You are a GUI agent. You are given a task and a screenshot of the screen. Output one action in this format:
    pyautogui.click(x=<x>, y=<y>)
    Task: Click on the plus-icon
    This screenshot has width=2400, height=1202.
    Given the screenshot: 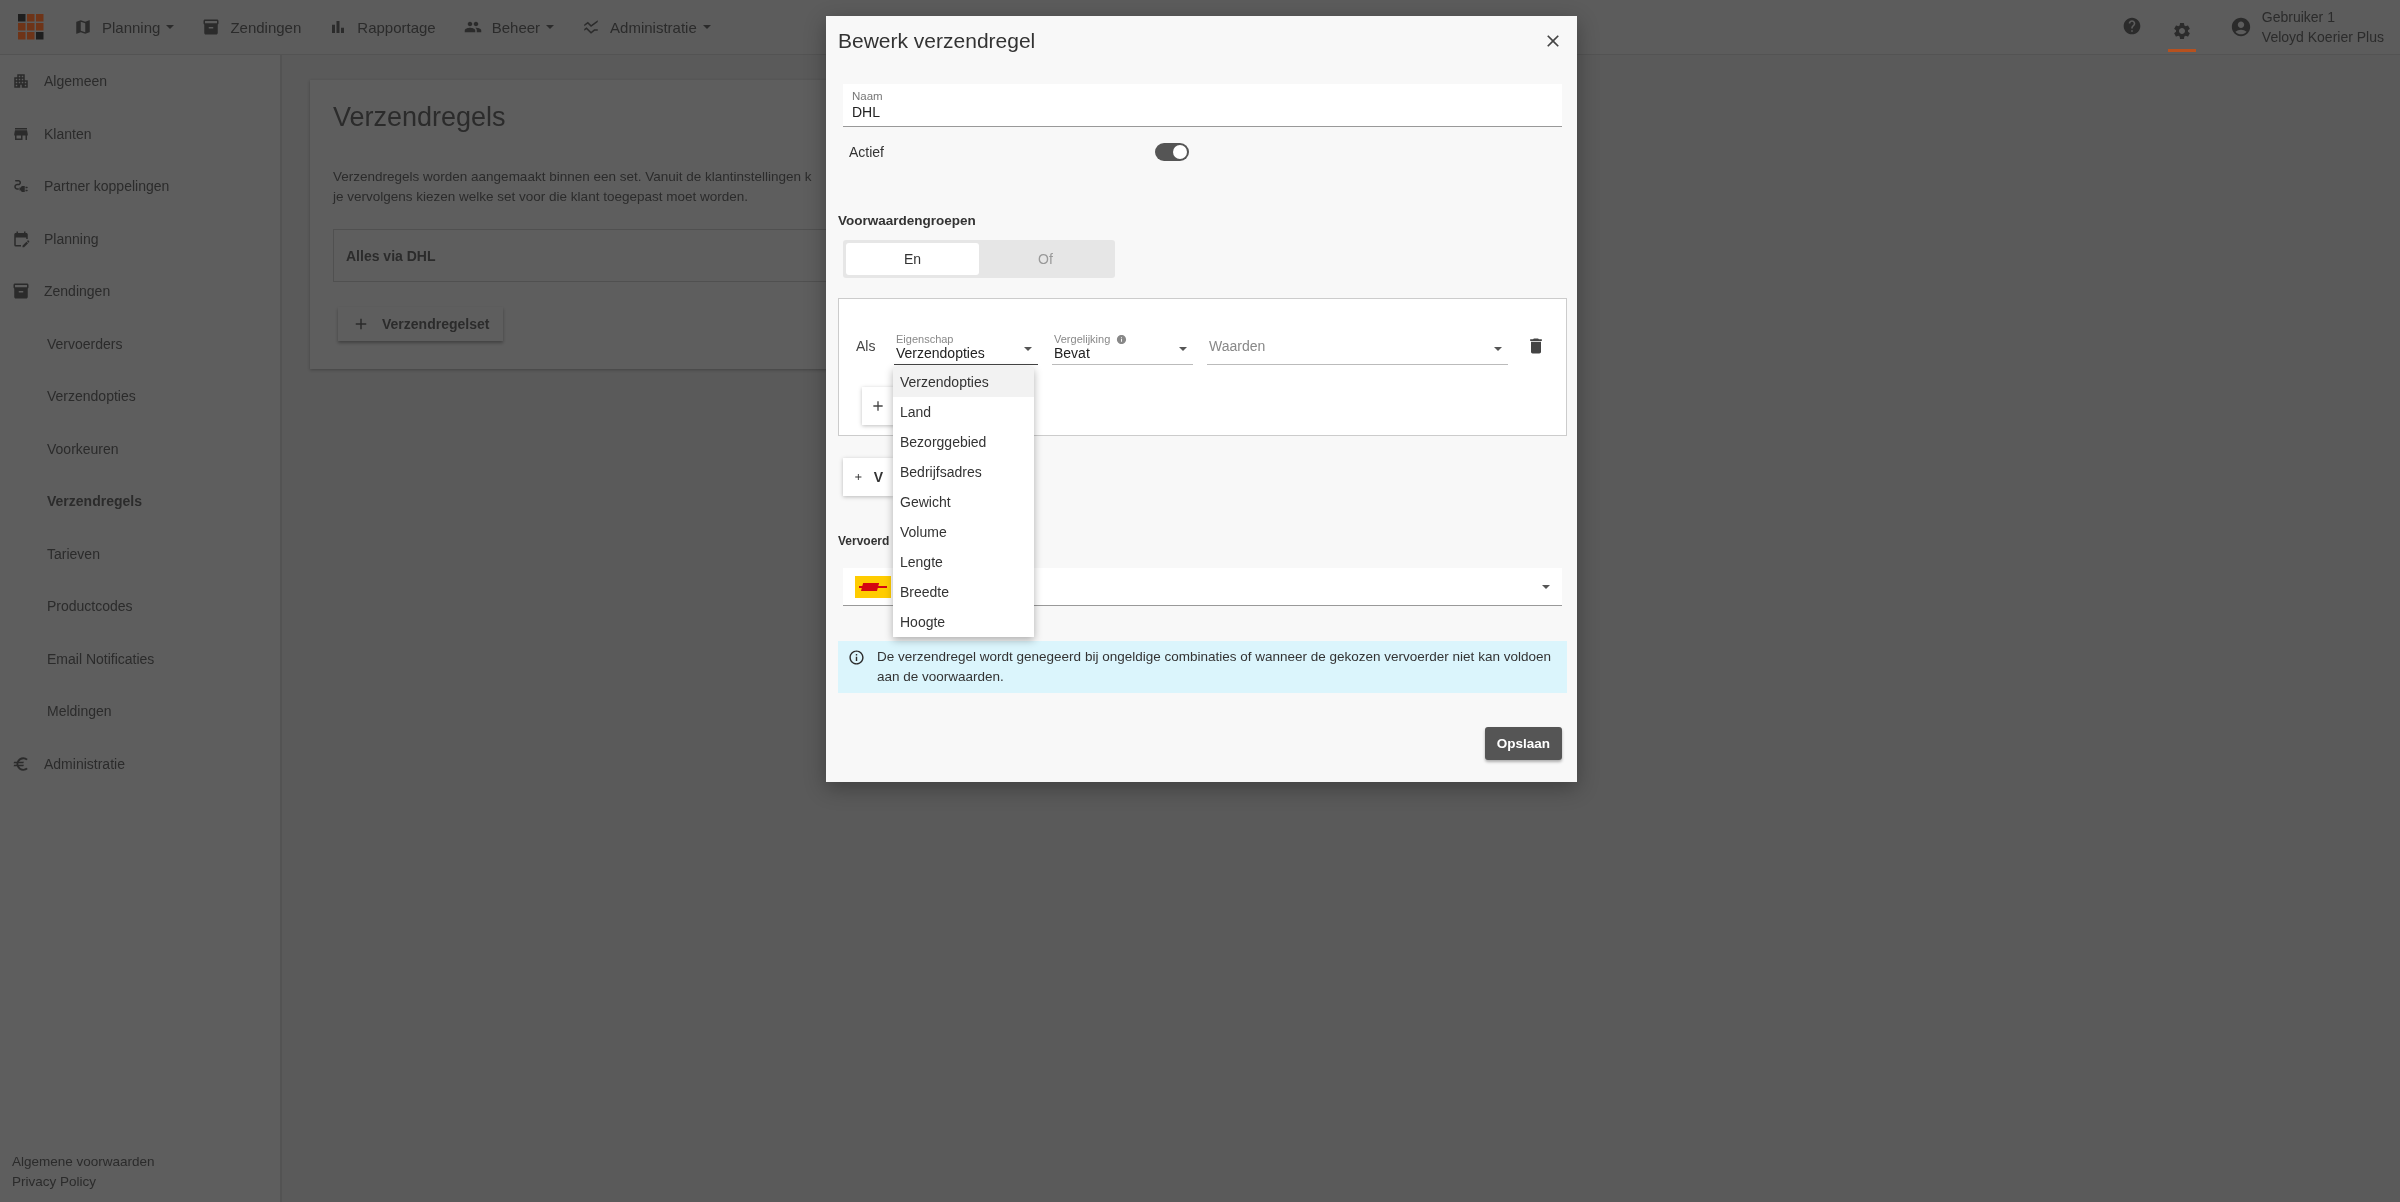 What is the action you would take?
    pyautogui.click(x=878, y=406)
    